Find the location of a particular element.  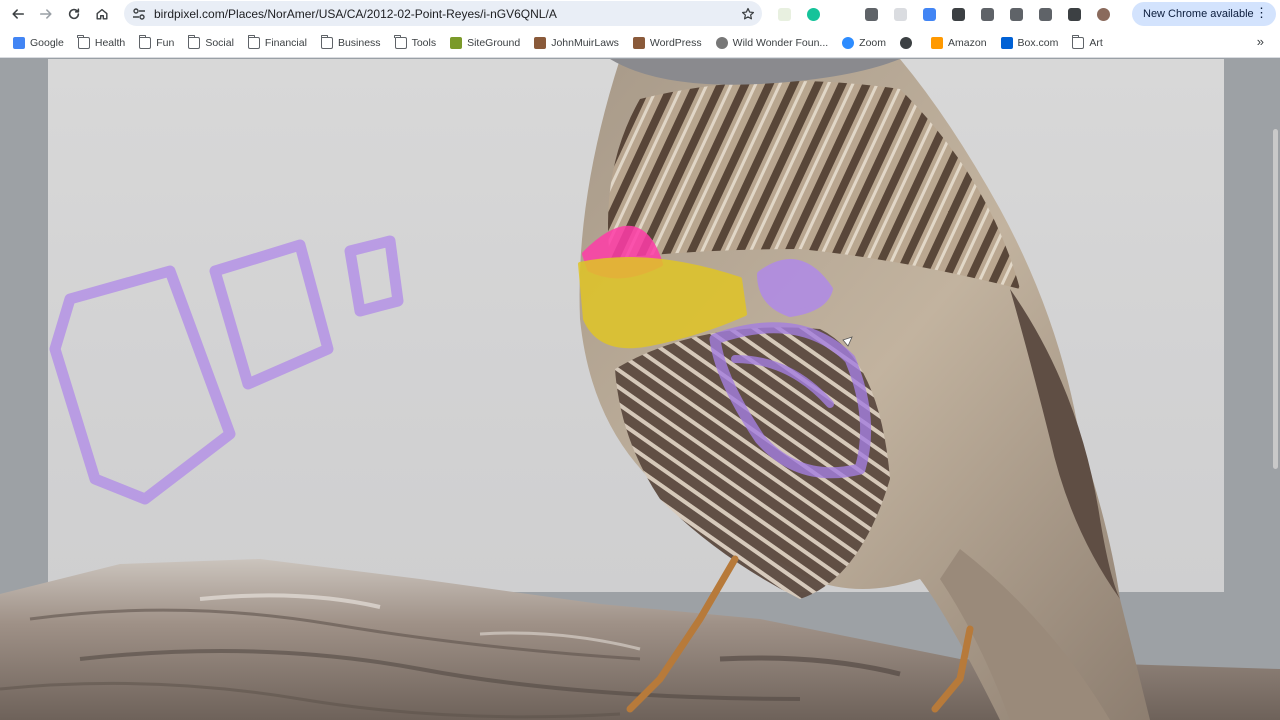

bookmark-globe is located at coordinates (908, 43).